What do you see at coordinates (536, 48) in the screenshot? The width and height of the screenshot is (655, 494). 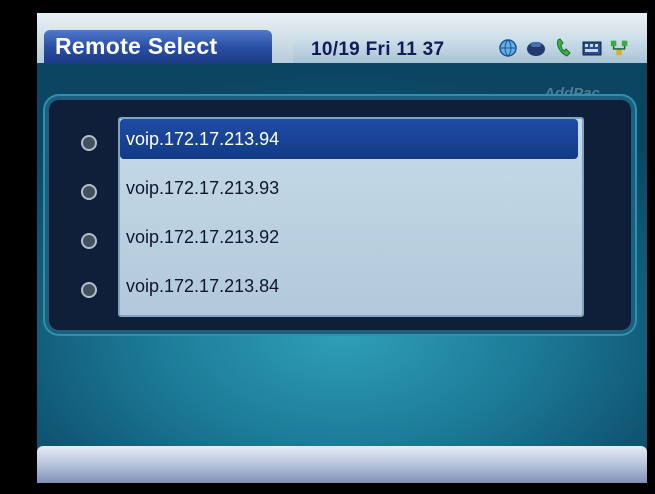 I see `phone-handset-icon` at bounding box center [536, 48].